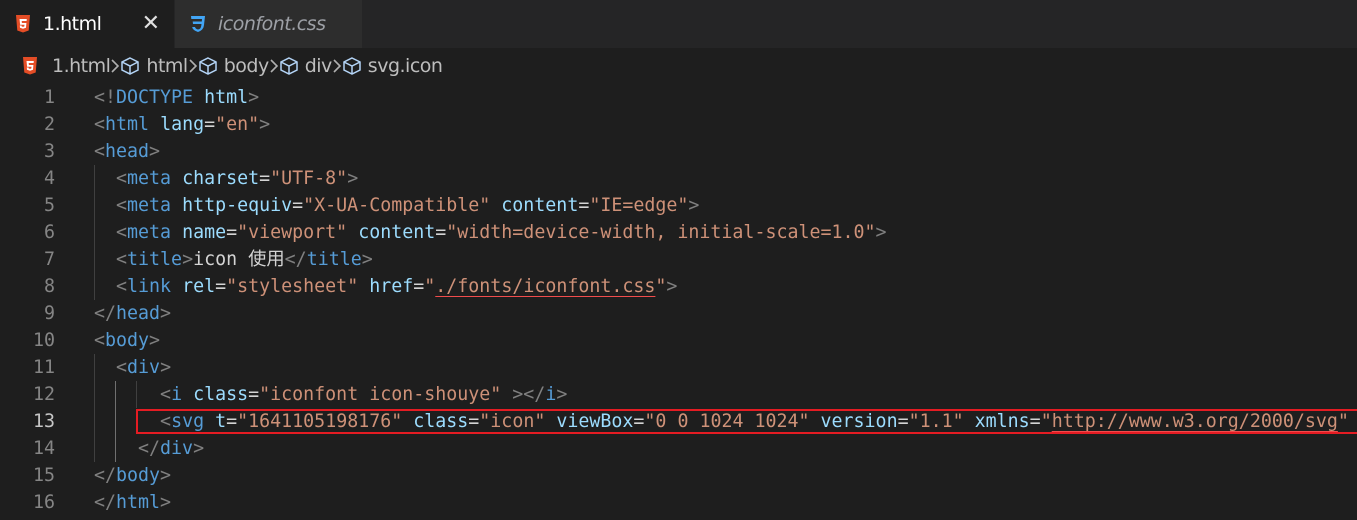  Describe the element at coordinates (529, 394) in the screenshot. I see `code-token: ></` at that location.